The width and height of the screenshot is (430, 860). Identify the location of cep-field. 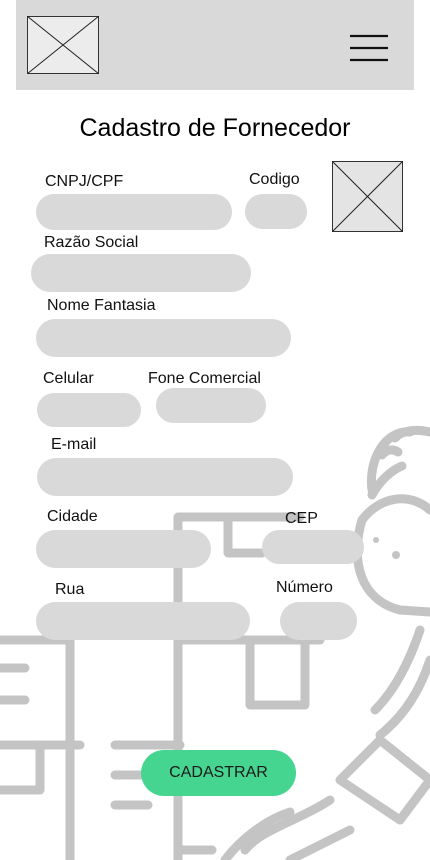
(313, 547).